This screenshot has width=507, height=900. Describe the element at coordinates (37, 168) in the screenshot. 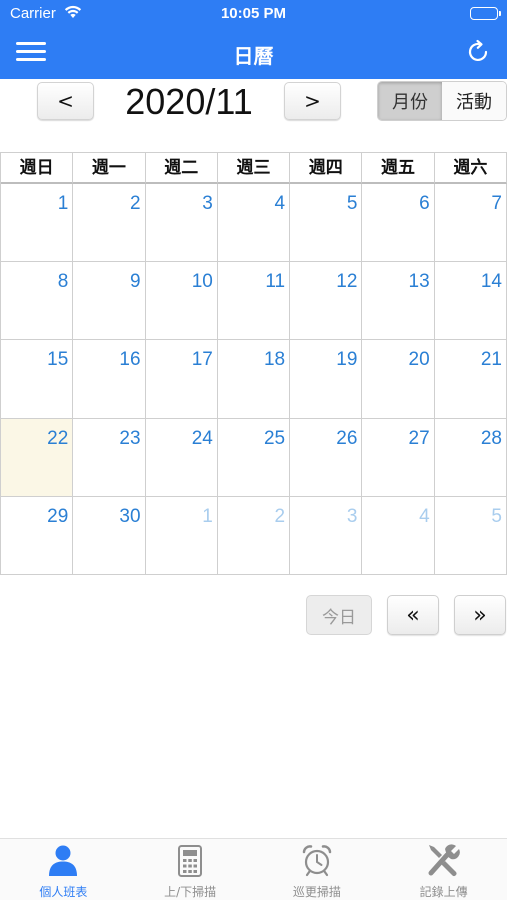

I see `weekday-label: 週日` at that location.